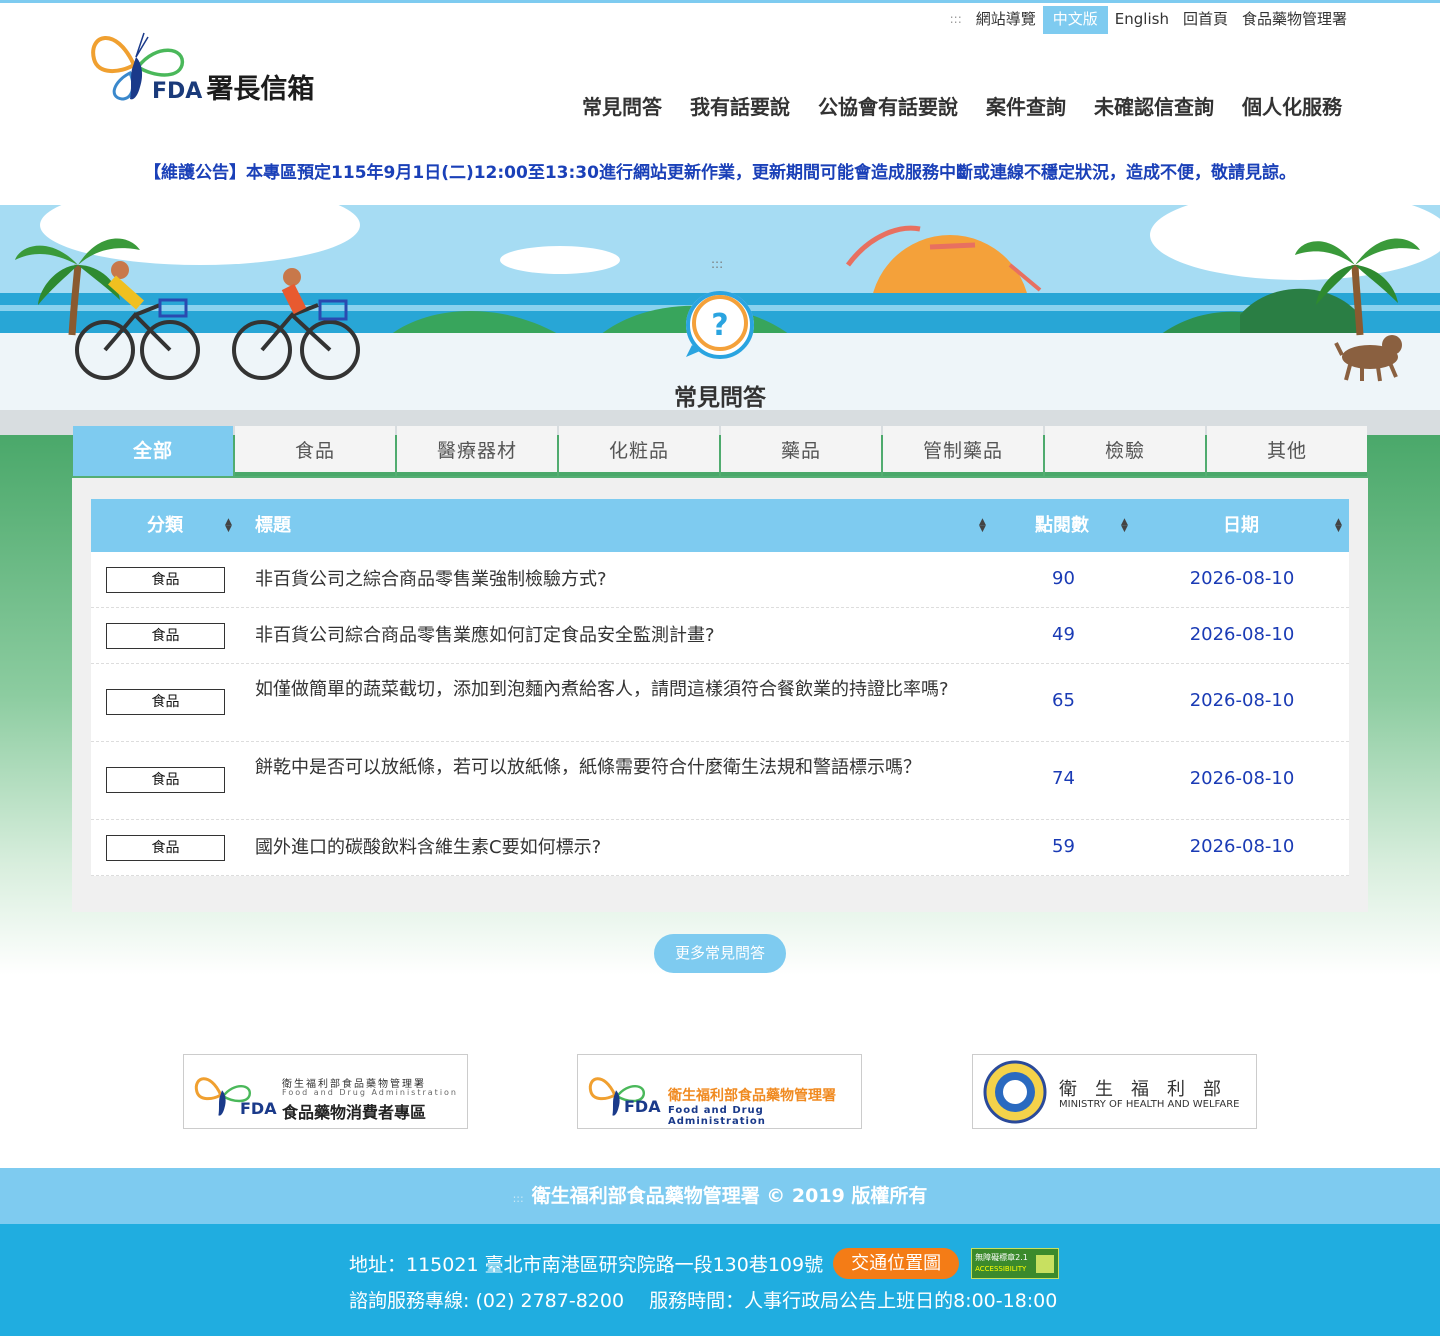  Describe the element at coordinates (720, 525) in the screenshot. I see `table-header: 分類 ▲ ▼ 標題 ▲ ▼ 點閱數 ▲ ▼ 日期 ▲ ▼` at that location.